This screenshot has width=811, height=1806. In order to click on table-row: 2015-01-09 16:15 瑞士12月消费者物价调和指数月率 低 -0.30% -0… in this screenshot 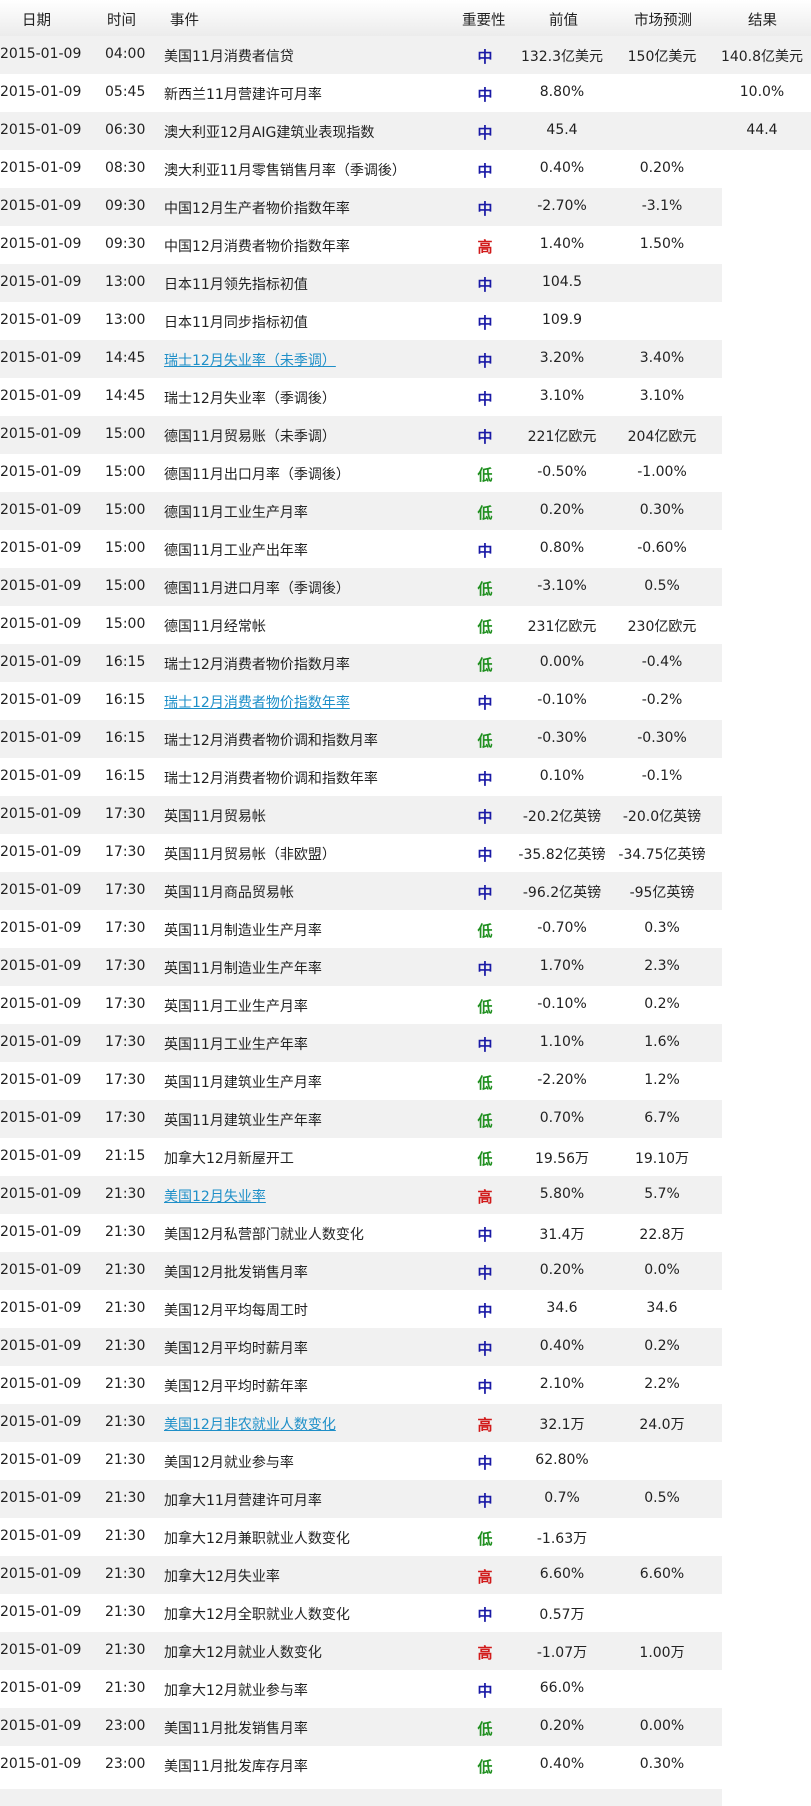, I will do `click(405, 739)`.